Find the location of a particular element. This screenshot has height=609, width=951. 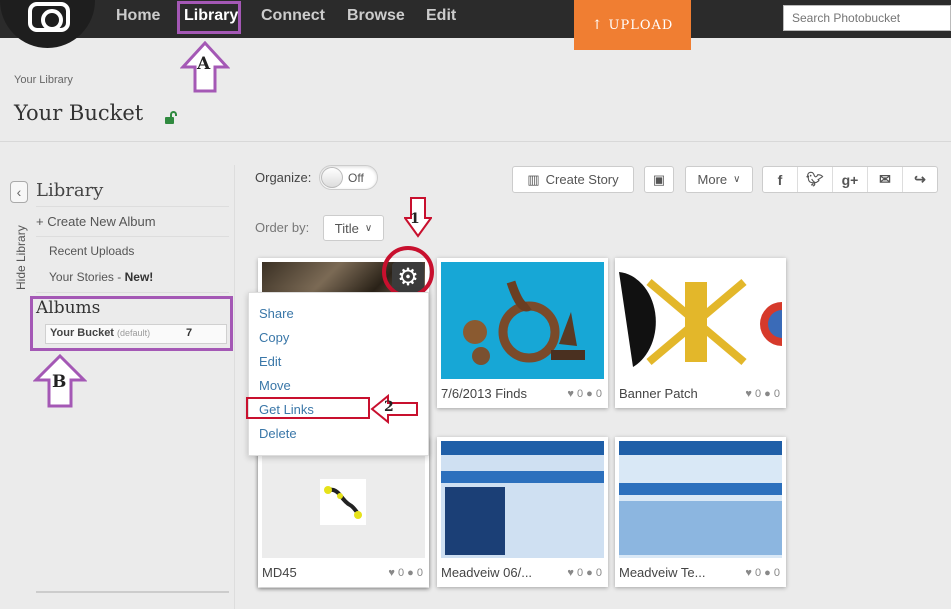

photobucket-logo is located at coordinates (47, 24).